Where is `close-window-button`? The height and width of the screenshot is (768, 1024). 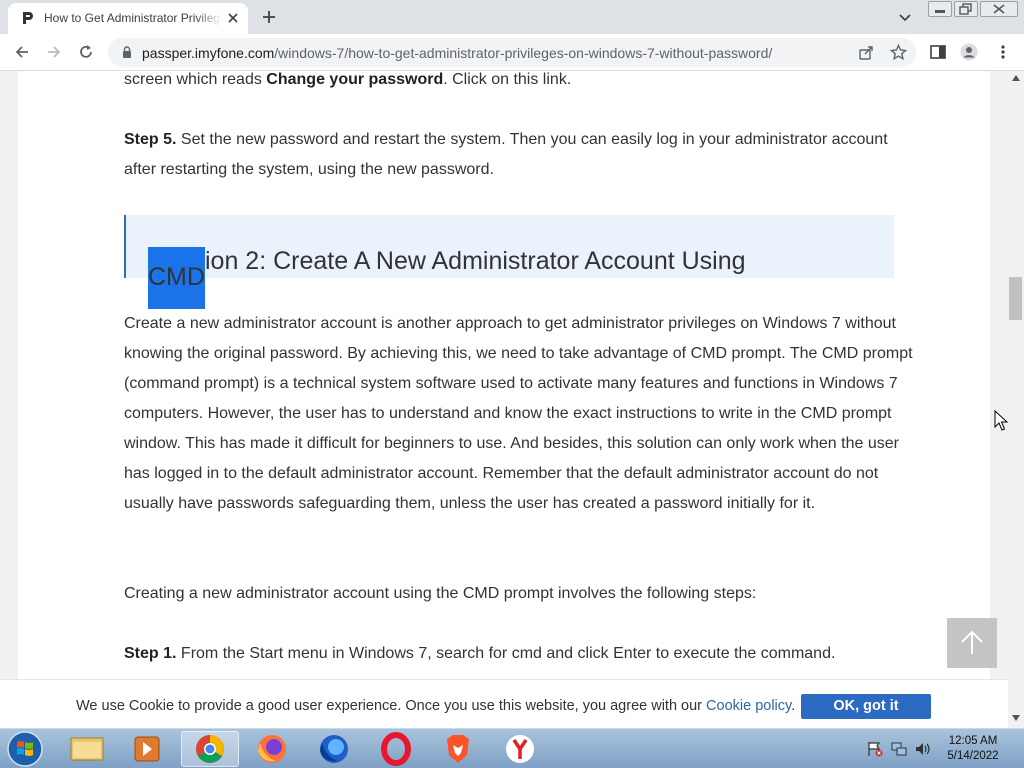 close-window-button is located at coordinates (999, 9).